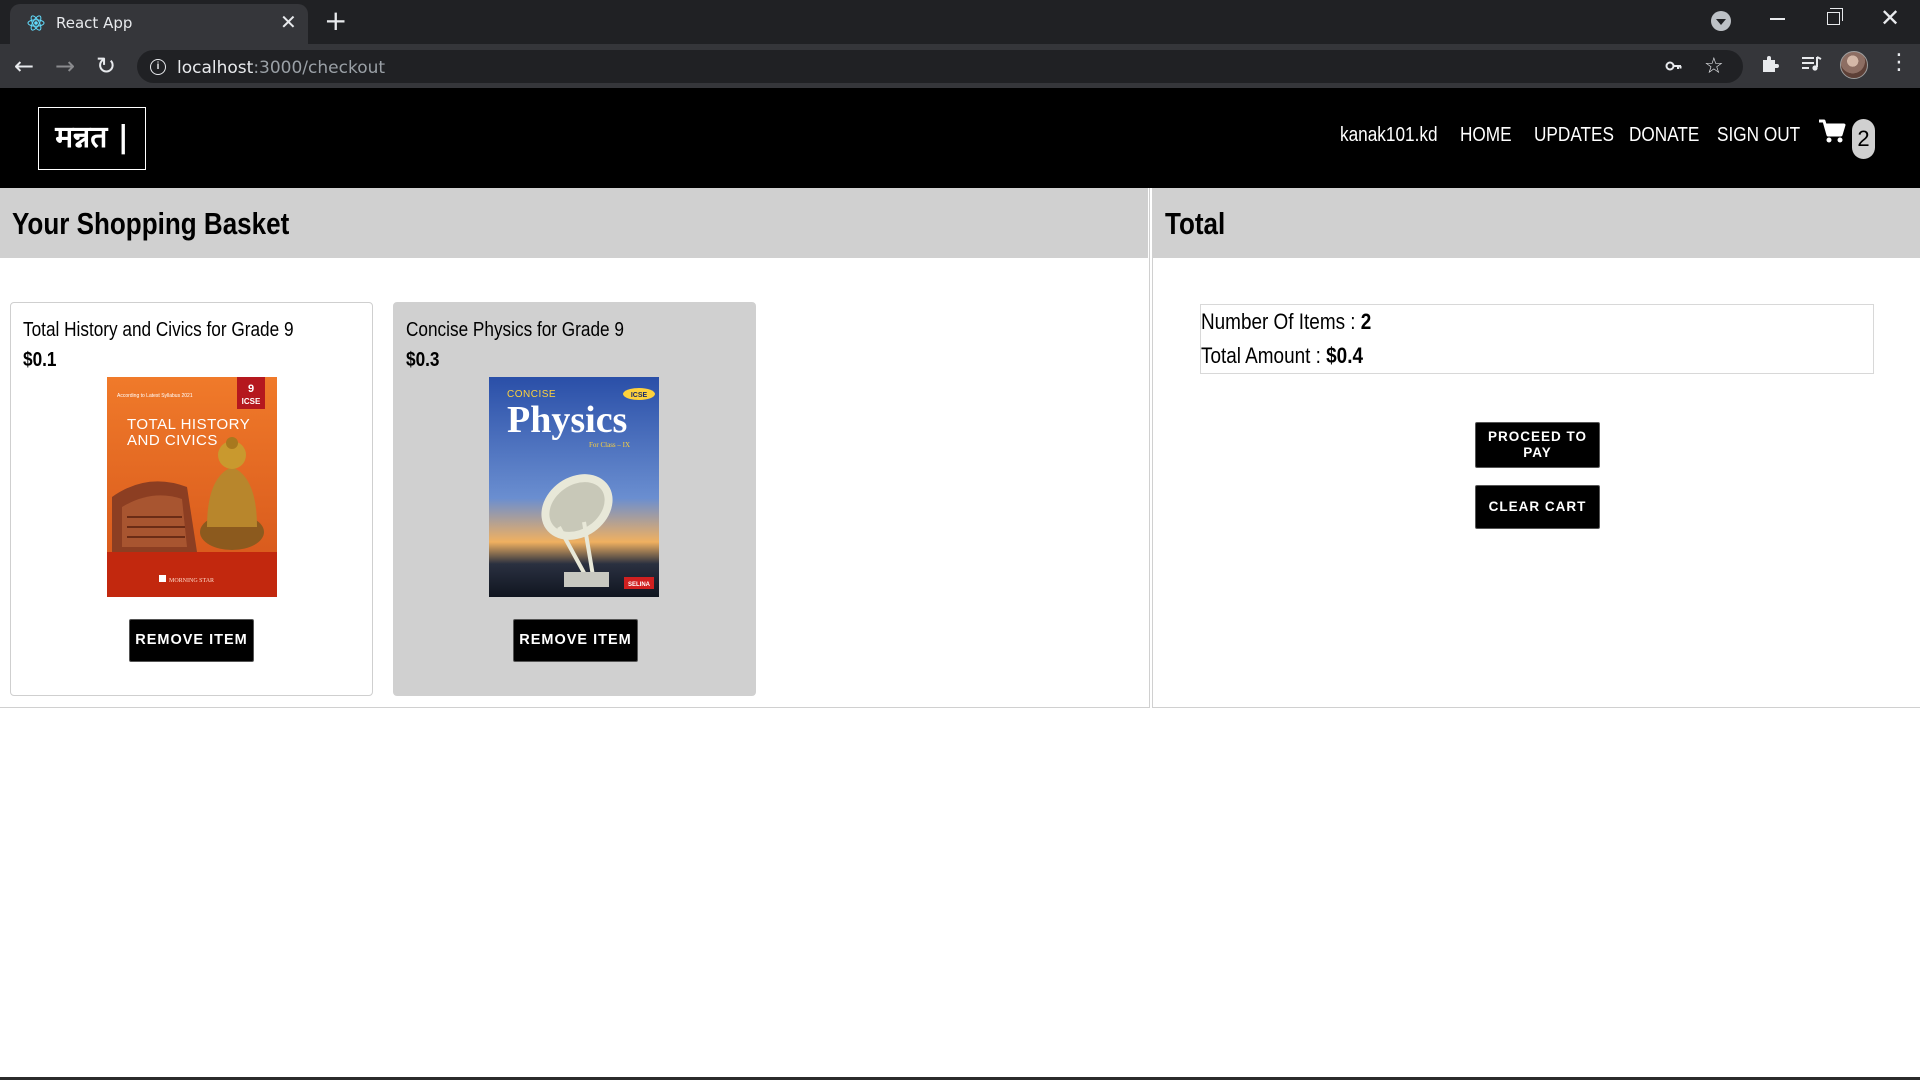 Image resolution: width=1920 pixels, height=1080 pixels. I want to click on browser-tab-strip: React App ✕ + ✕, so click(960, 22).